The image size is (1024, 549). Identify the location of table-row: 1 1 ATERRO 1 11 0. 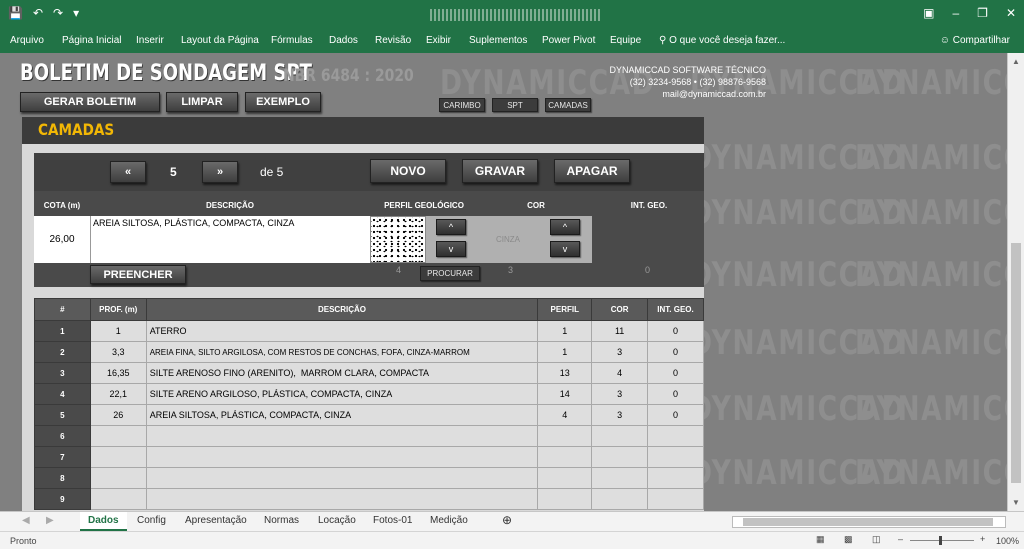
(369, 331).